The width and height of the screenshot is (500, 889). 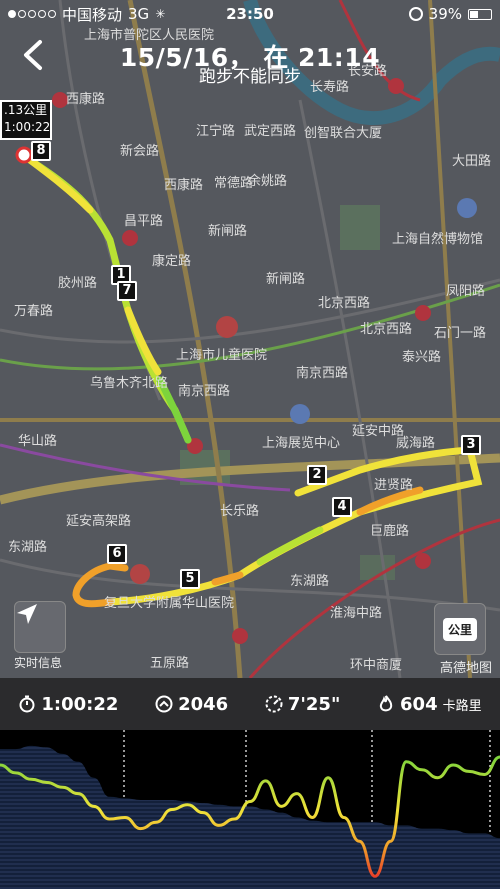 I want to click on map-provider-label: 高德地图, so click(x=465, y=668).